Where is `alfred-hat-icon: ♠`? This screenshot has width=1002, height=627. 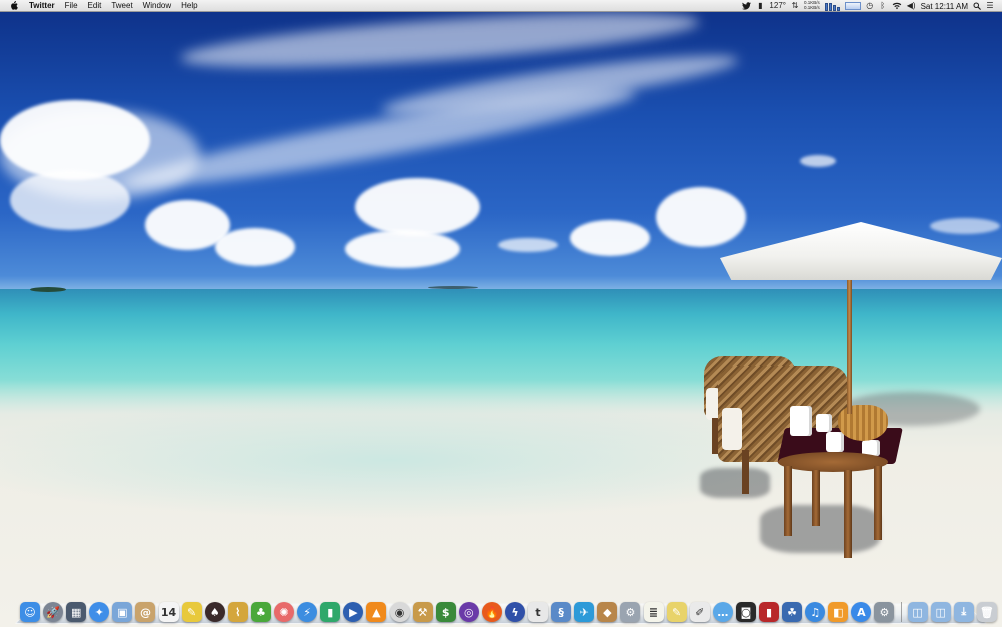
alfred-hat-icon: ♠ is located at coordinates (214, 612).